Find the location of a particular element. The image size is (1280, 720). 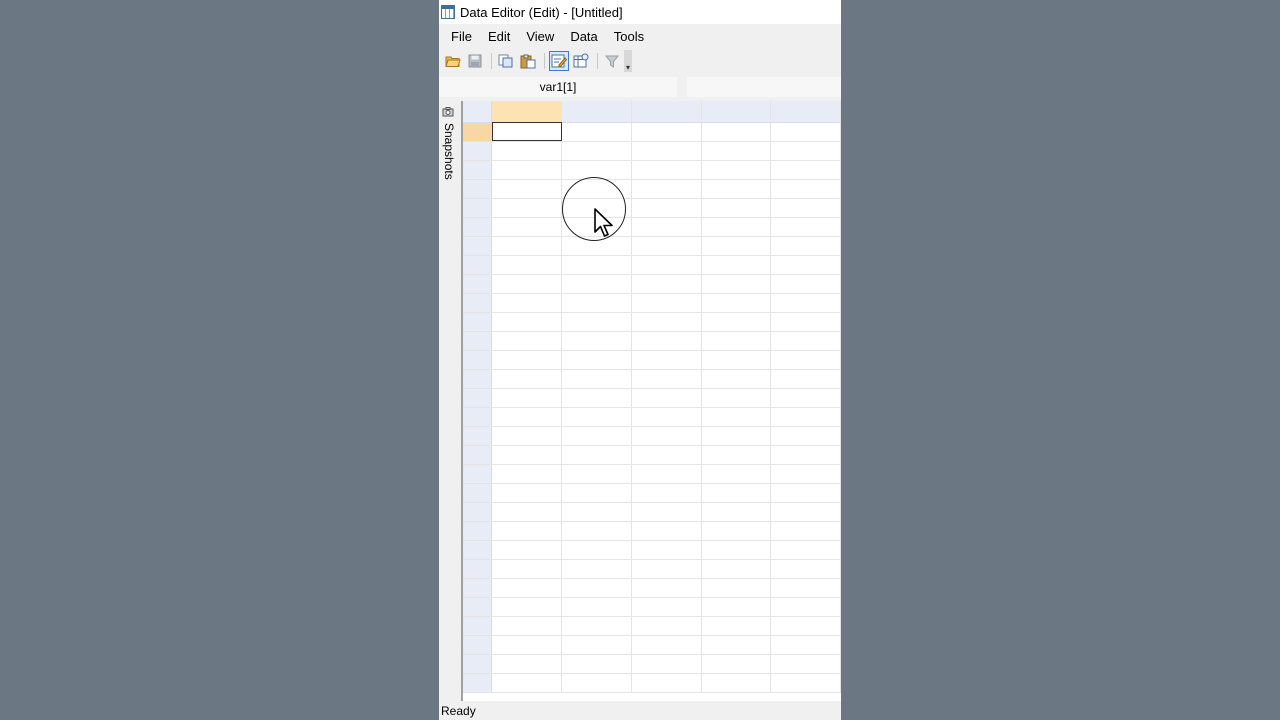

open-folder-icon is located at coordinates (453, 61).